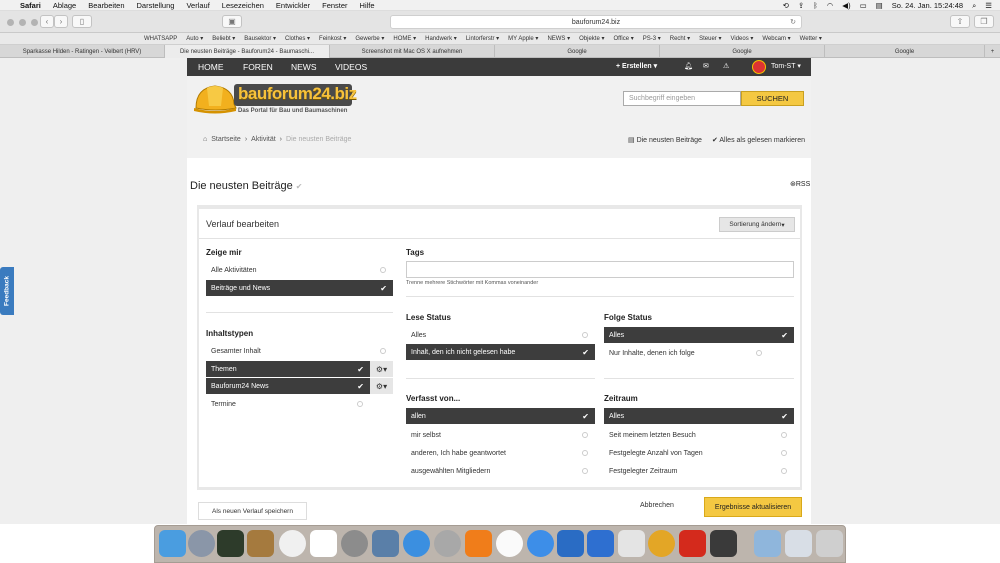 The width and height of the screenshot is (1000, 563). What do you see at coordinates (682, 98) in the screenshot?
I see `search-input: Suchbegriff eingeben` at bounding box center [682, 98].